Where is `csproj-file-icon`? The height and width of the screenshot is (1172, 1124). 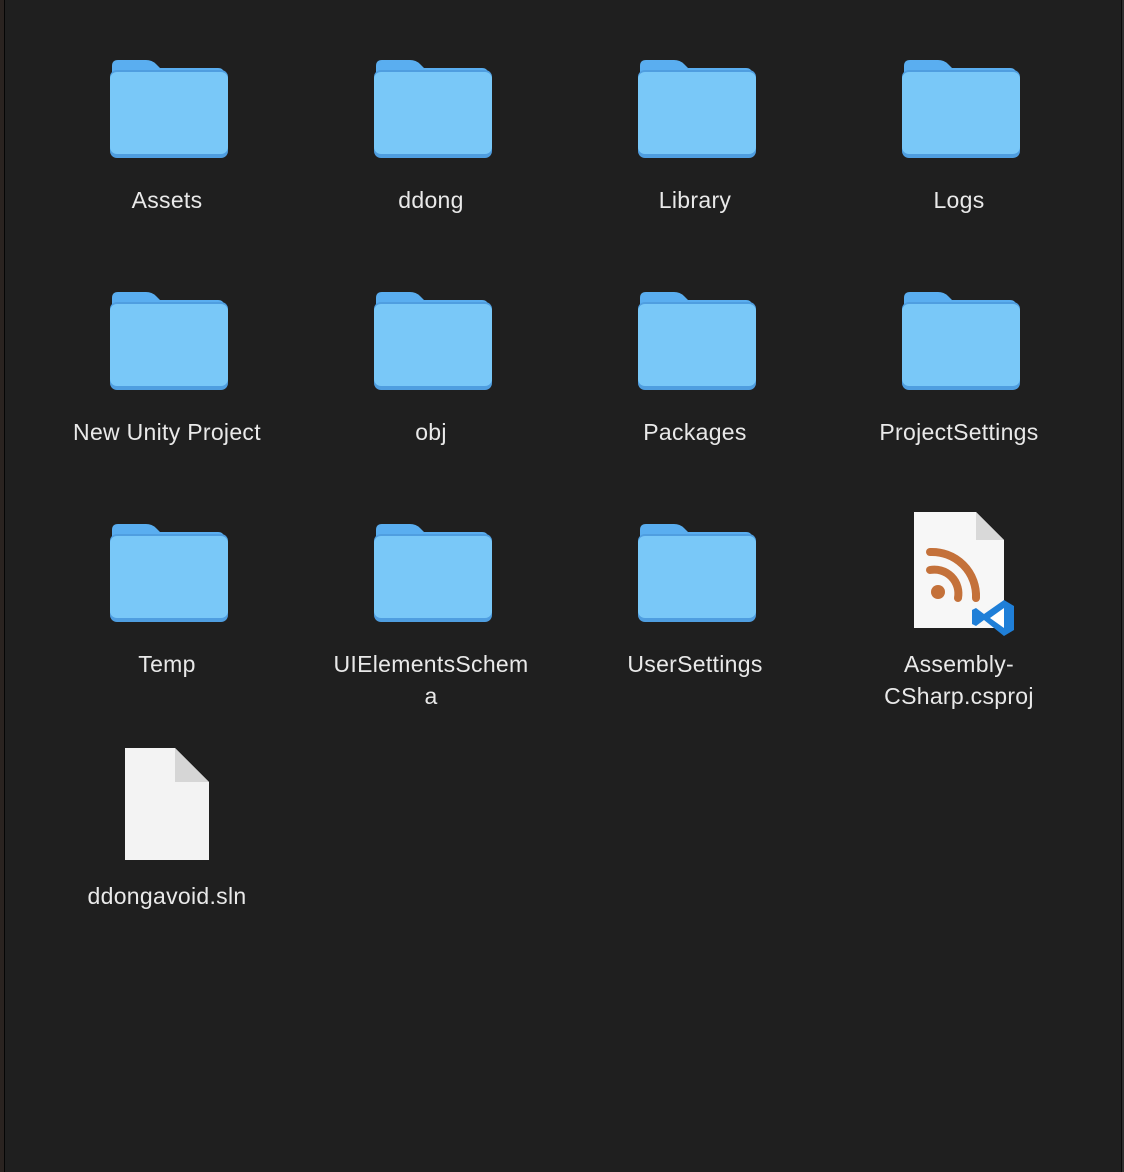 csproj-file-icon is located at coordinates (959, 573).